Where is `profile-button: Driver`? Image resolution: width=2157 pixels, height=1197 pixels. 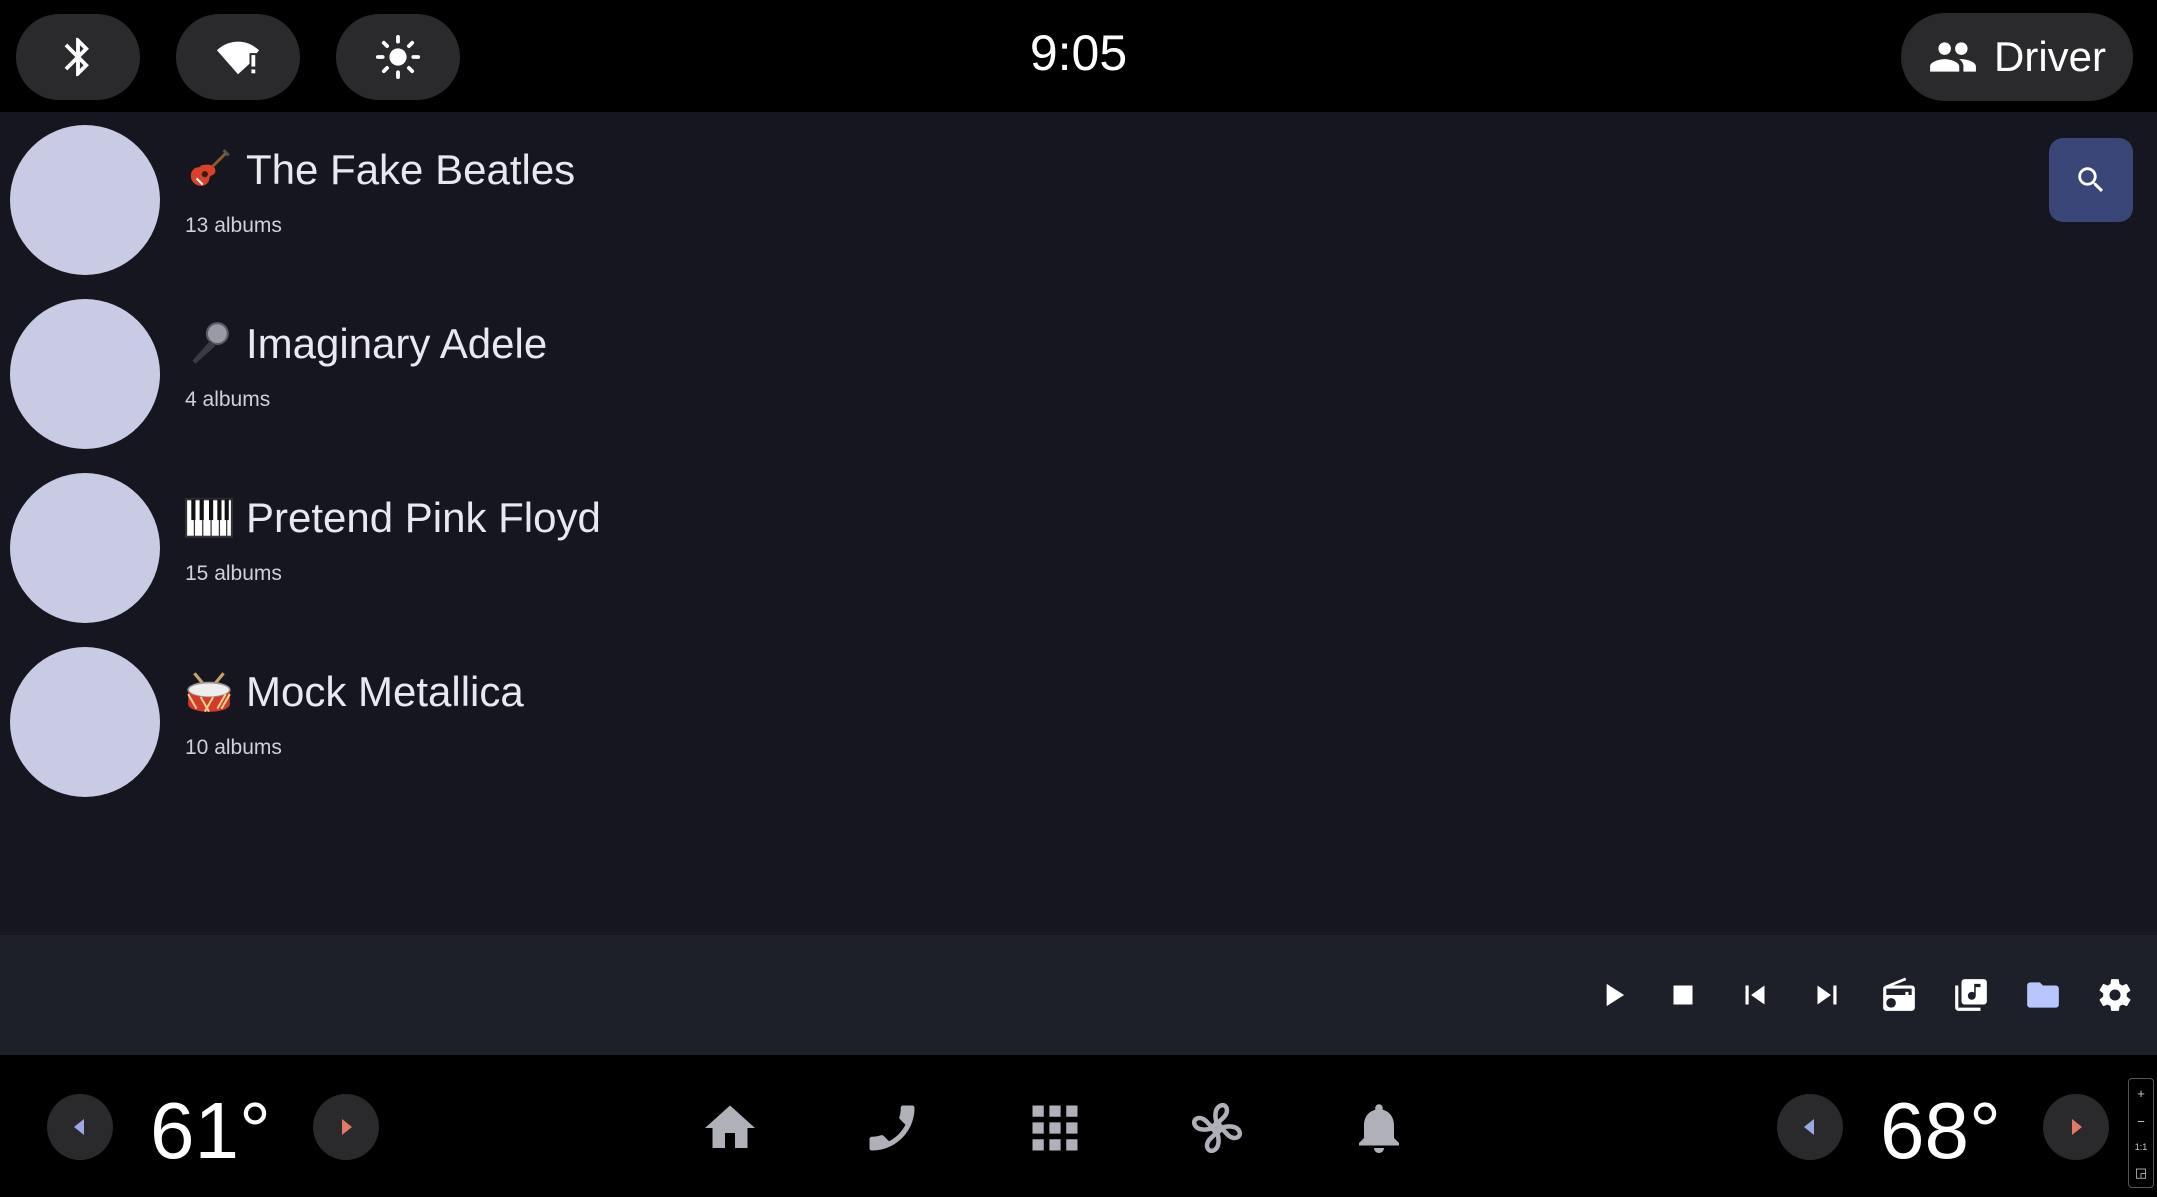
profile-button: Driver is located at coordinates (2017, 57).